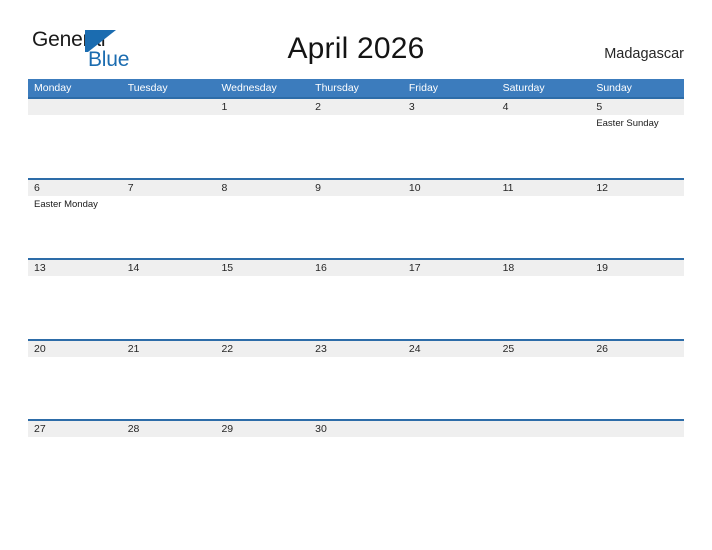 This screenshot has width=712, height=550. What do you see at coordinates (75, 219) in the screenshot?
I see `day-cell: 6 Easter Monday` at bounding box center [75, 219].